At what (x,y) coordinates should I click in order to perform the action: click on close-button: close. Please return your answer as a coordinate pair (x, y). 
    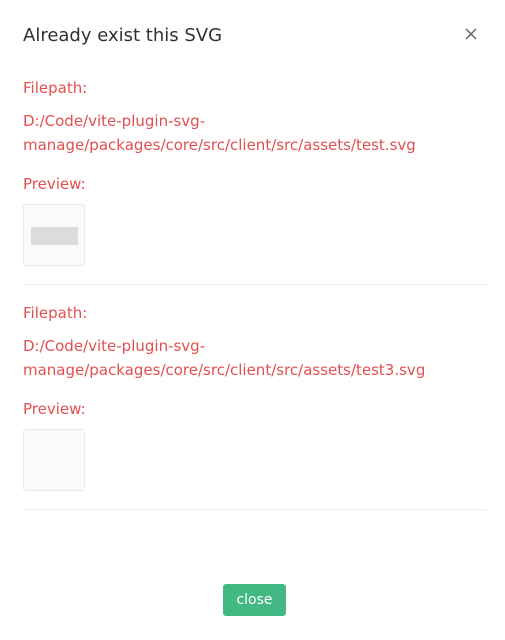
    Looking at the image, I should click on (254, 600).